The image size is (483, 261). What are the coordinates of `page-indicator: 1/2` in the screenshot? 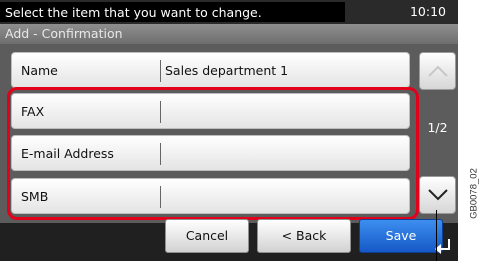 It's located at (437, 127).